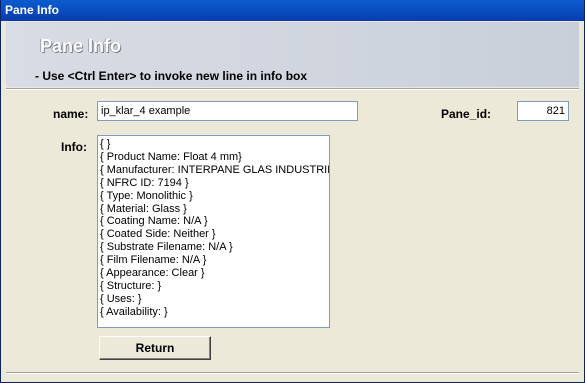 Image resolution: width=585 pixels, height=383 pixels. Describe the element at coordinates (71, 114) in the screenshot. I see `name-label: name:` at that location.